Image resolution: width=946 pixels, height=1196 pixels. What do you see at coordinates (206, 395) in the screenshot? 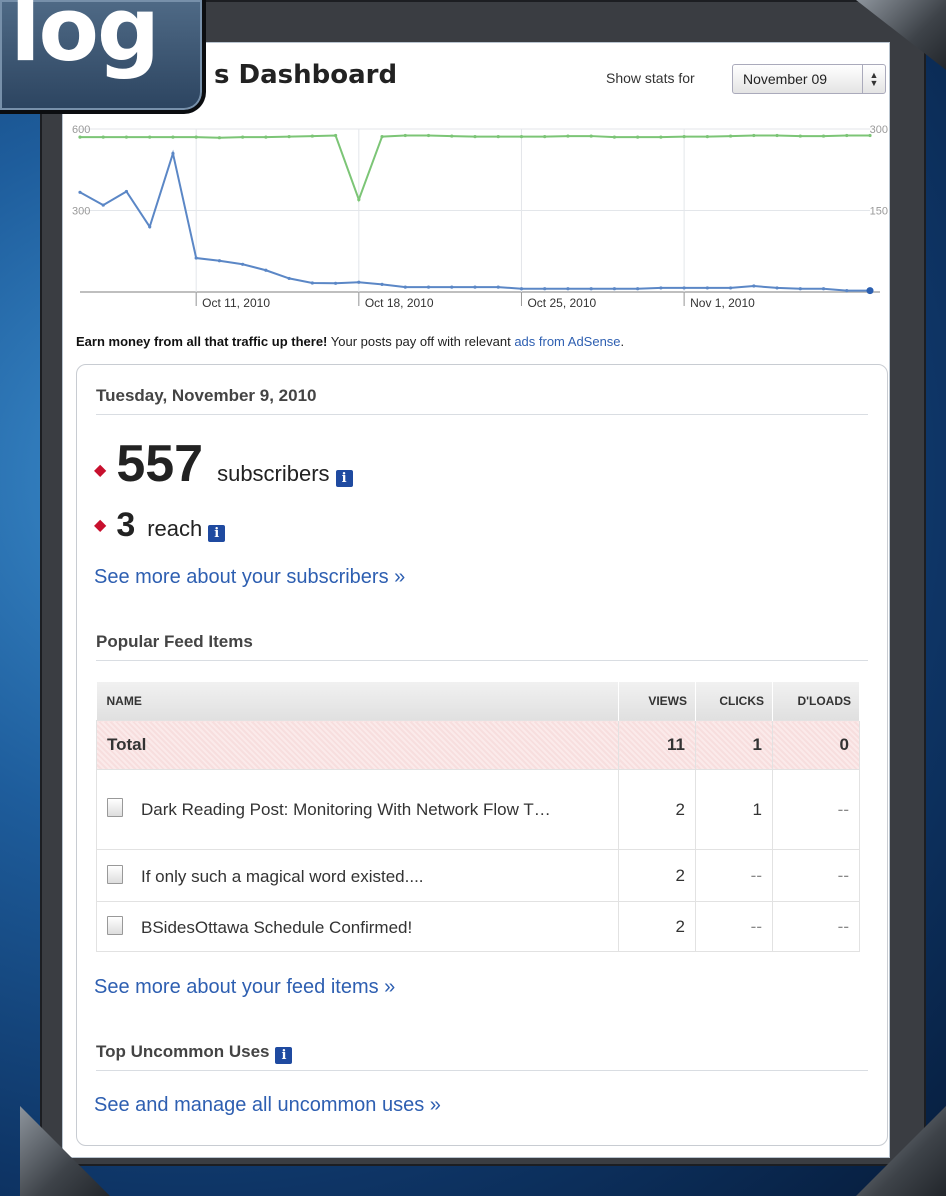
I see `summary-date: Tuesday, November 9, 2010` at bounding box center [206, 395].